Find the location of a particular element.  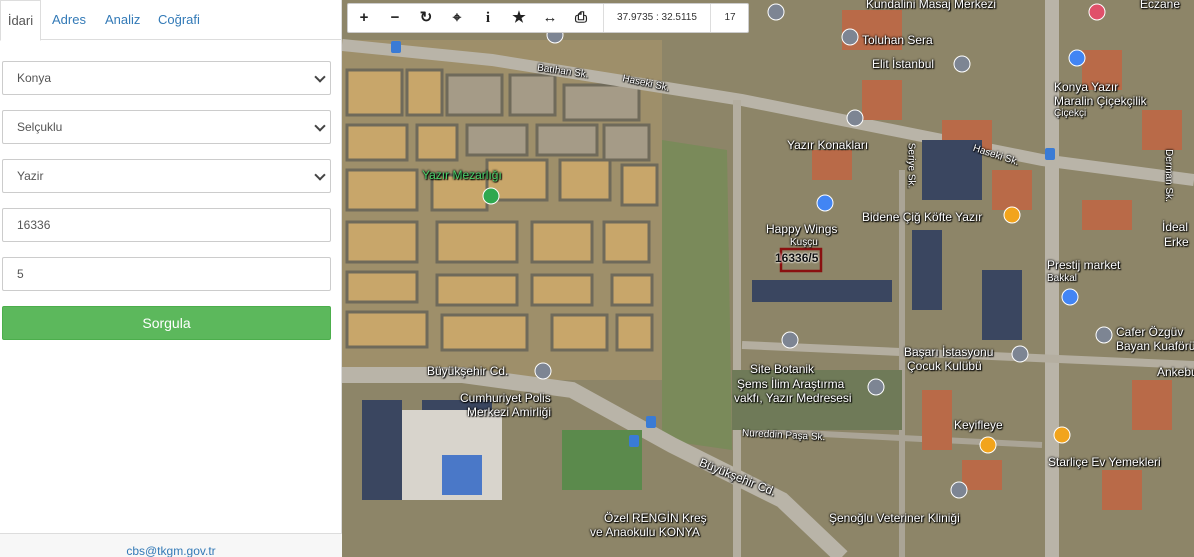

poi-bakkal: Bakkal is located at coordinates (1062, 278).